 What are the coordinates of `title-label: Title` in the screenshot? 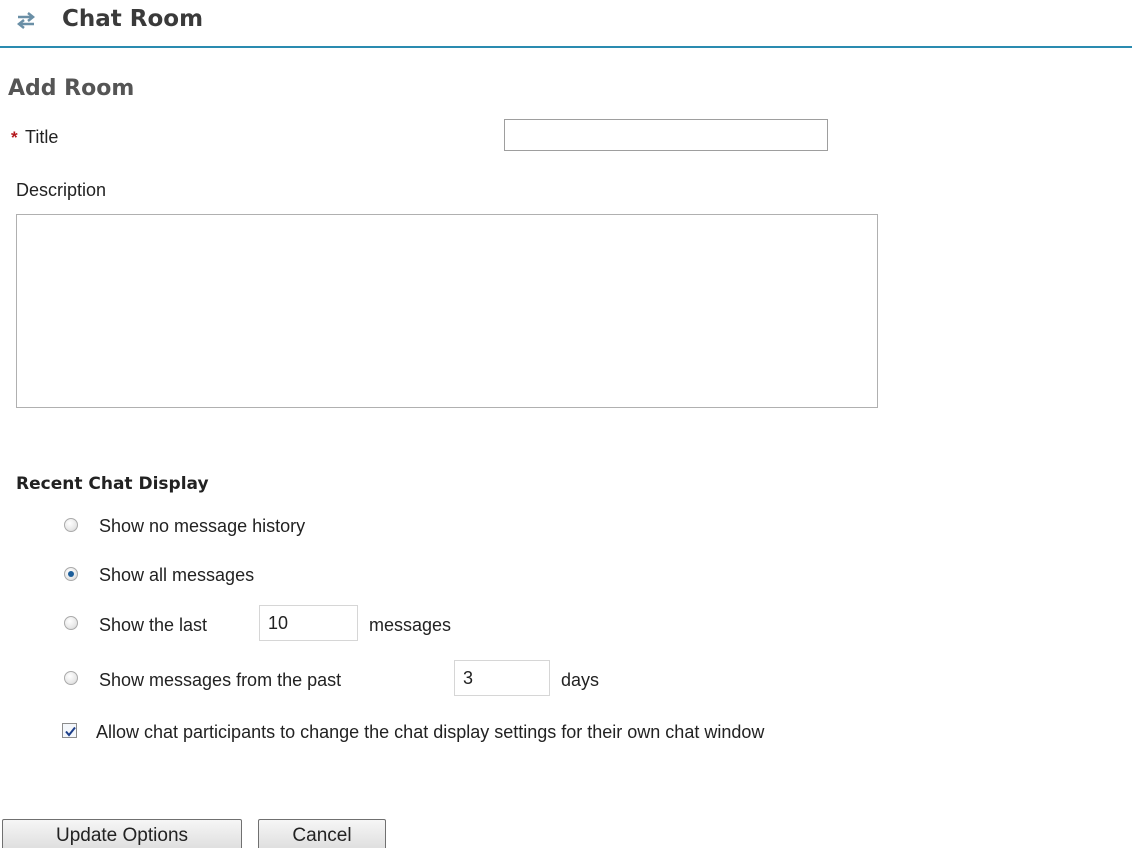 It's located at (42, 137).